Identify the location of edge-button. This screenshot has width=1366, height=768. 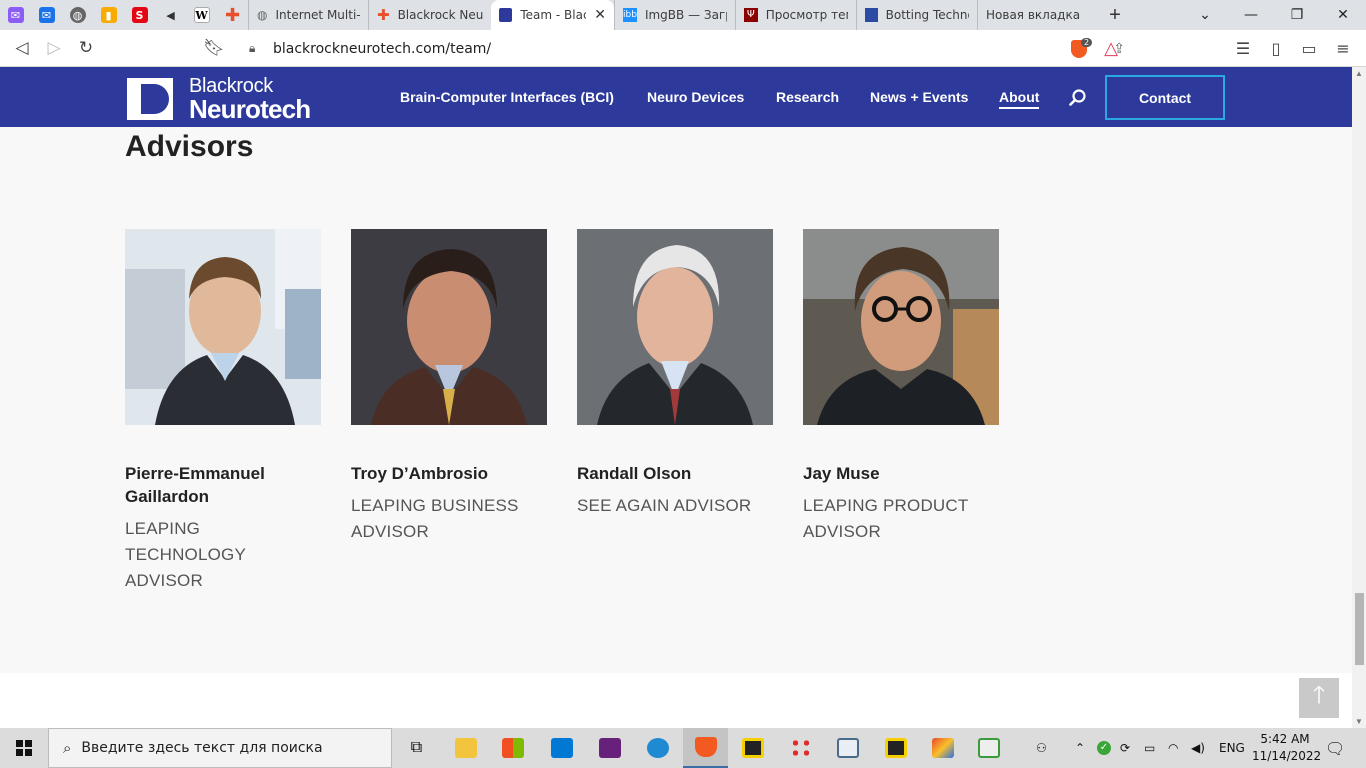
(657, 748).